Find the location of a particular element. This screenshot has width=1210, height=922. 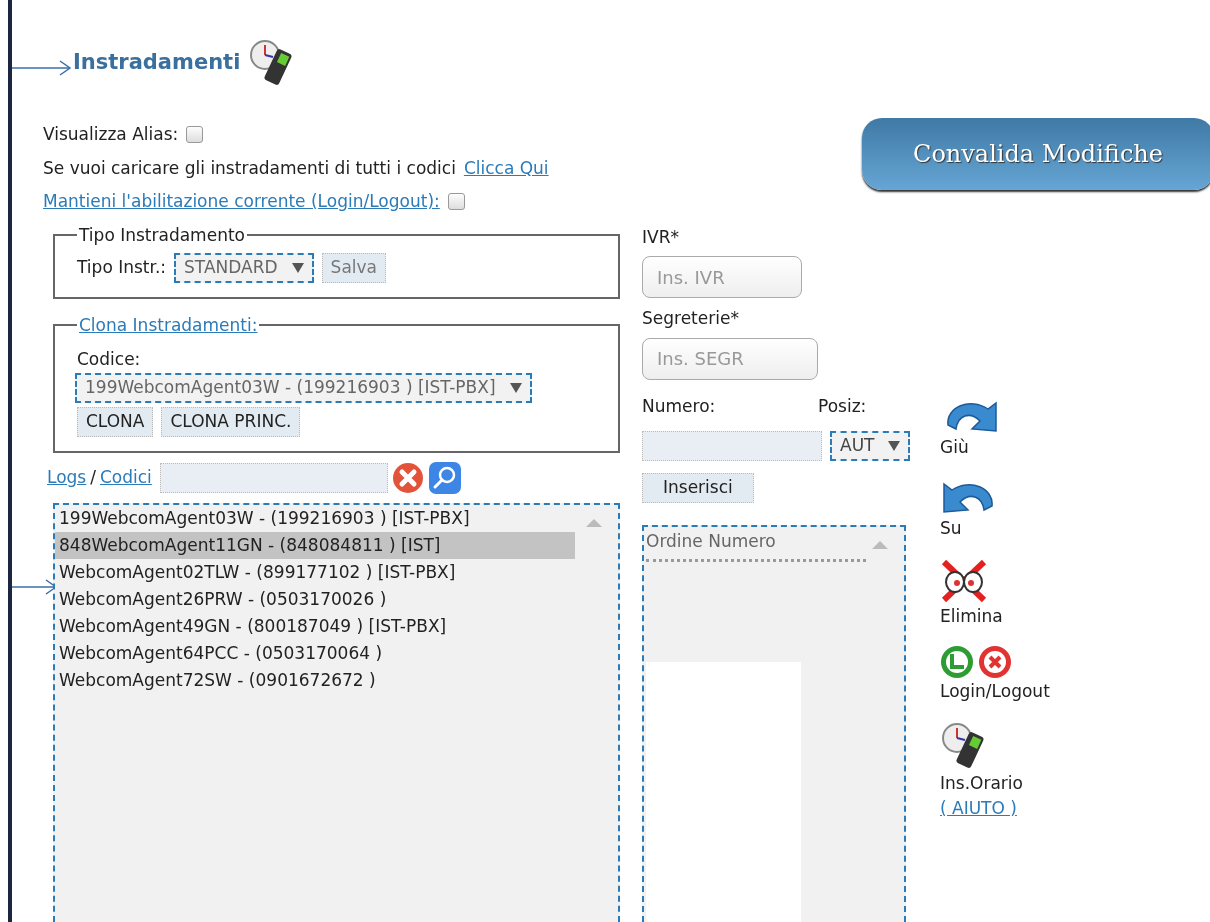

list-item: 199WebcomAgent03W - (199216903 ) [IST-PBX] is located at coordinates (315, 518).